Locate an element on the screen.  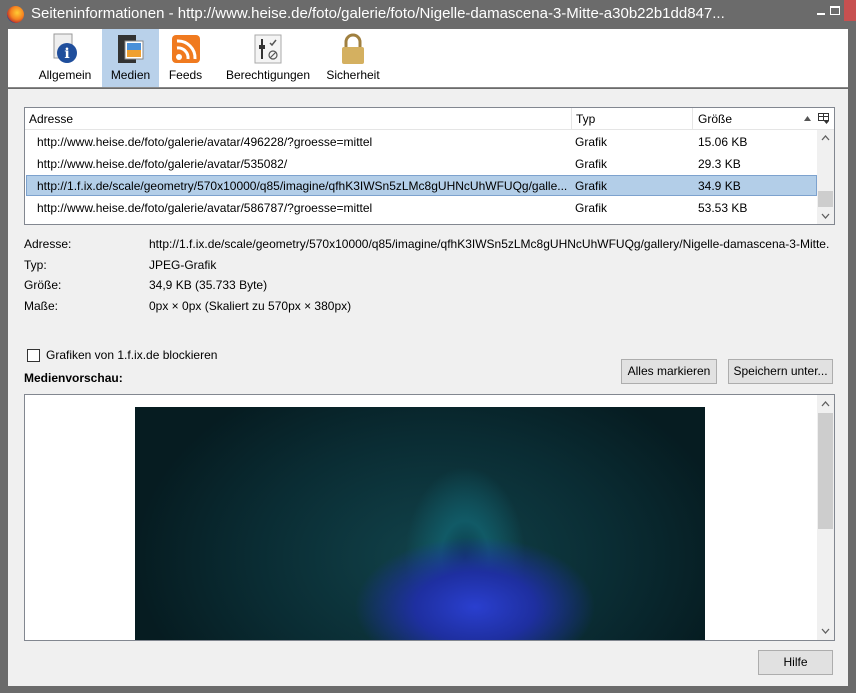
close-button: x is located at coordinates (850, 10).